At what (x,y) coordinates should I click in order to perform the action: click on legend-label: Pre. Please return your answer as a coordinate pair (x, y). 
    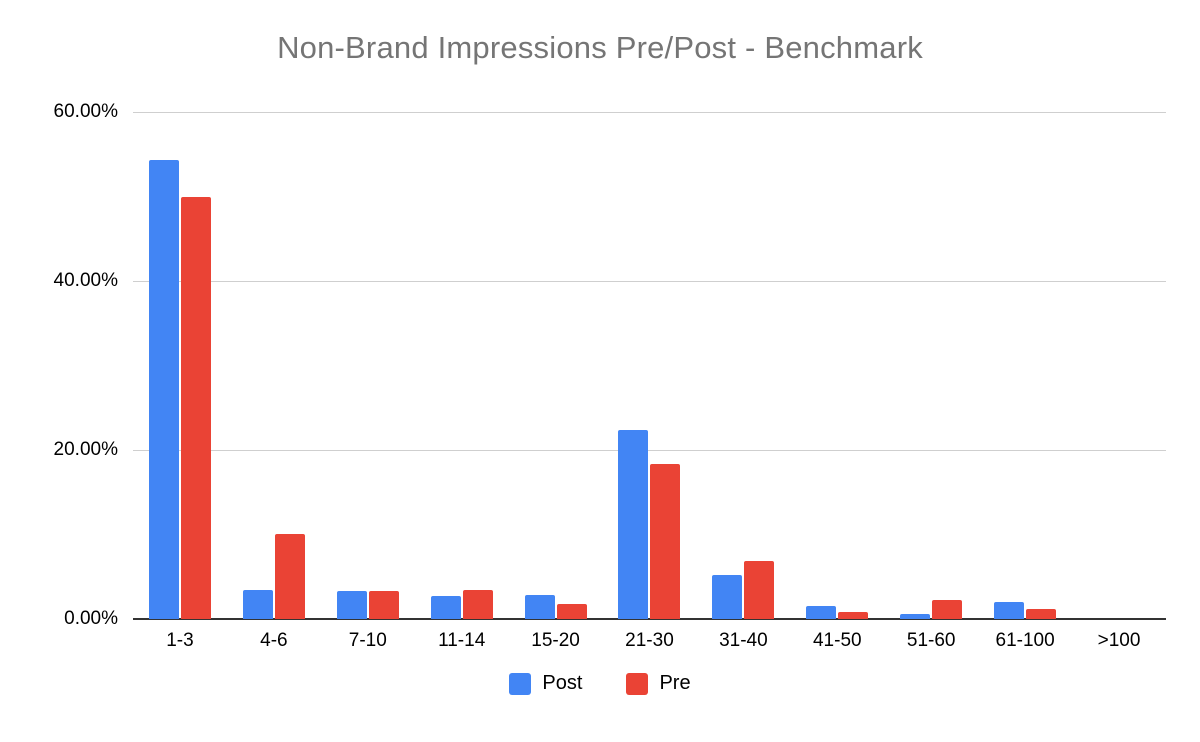
    Looking at the image, I should click on (675, 683).